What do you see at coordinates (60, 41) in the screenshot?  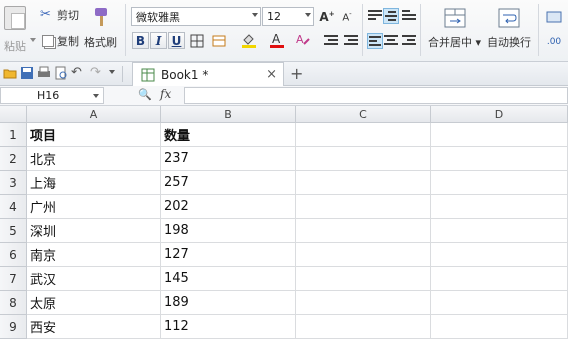 I see `copy-button: 复制` at bounding box center [60, 41].